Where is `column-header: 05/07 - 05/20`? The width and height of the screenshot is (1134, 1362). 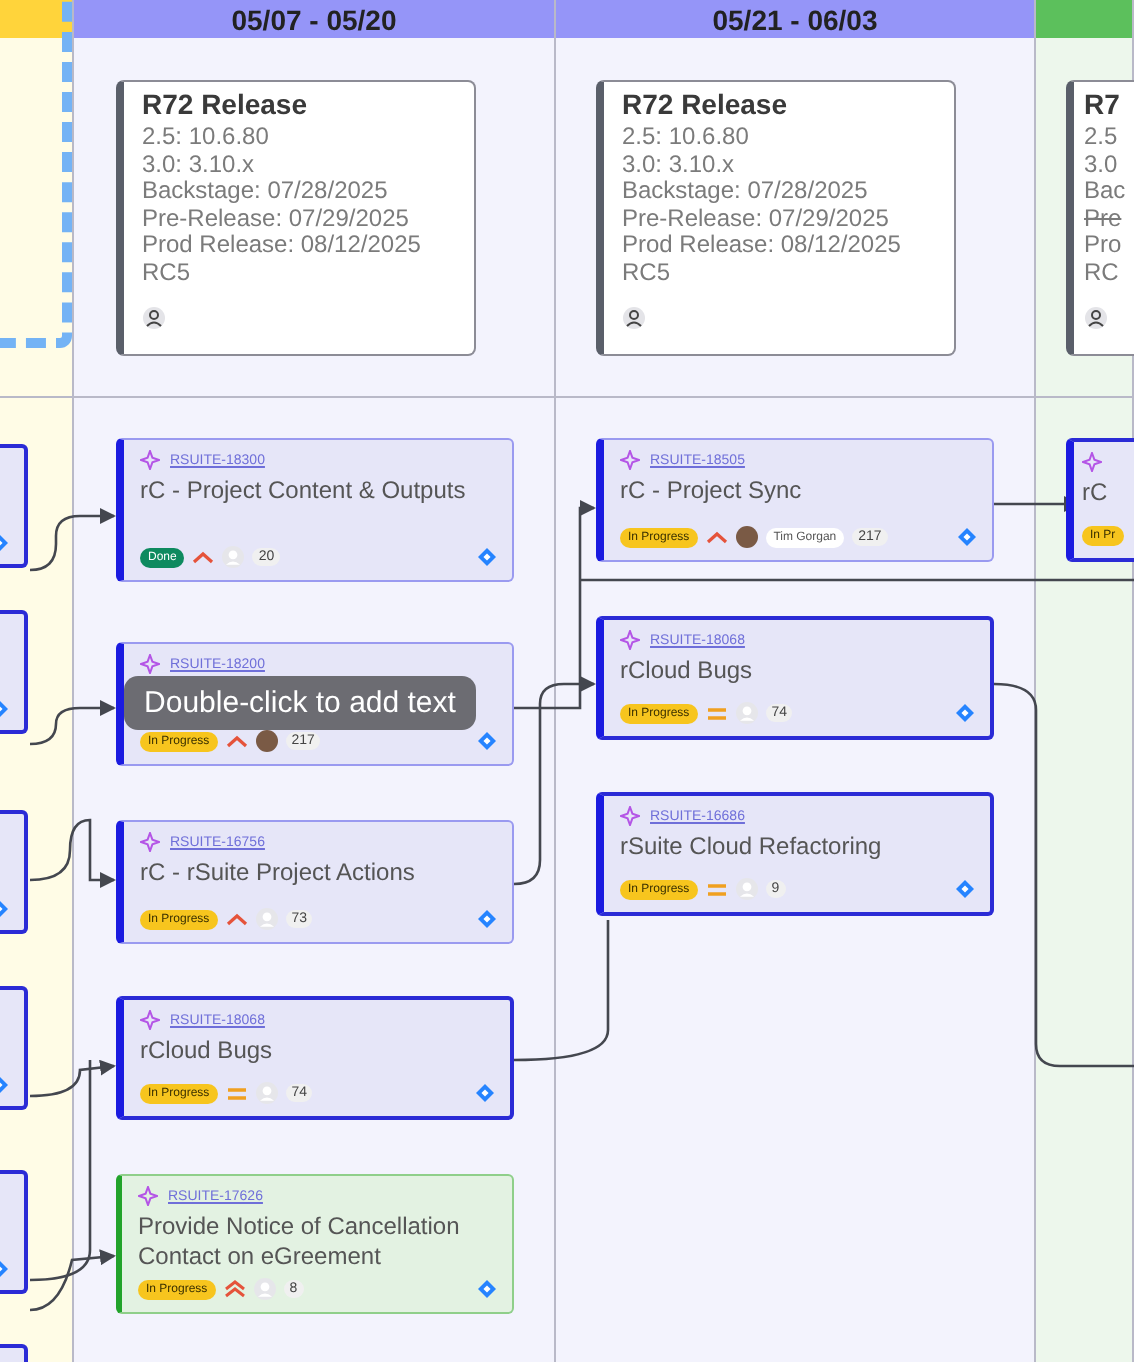
column-header: 05/07 - 05/20 is located at coordinates (314, 19).